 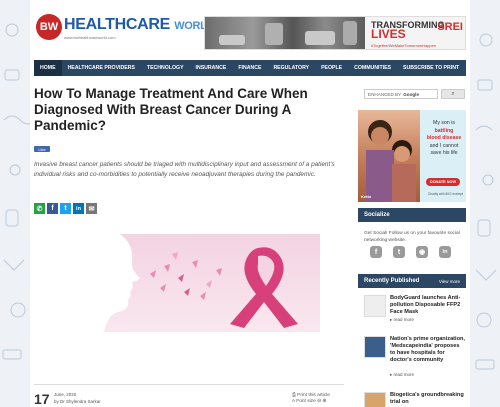 What do you see at coordinates (39, 208) in the screenshot?
I see `whatsapp-icon: ✆` at bounding box center [39, 208].